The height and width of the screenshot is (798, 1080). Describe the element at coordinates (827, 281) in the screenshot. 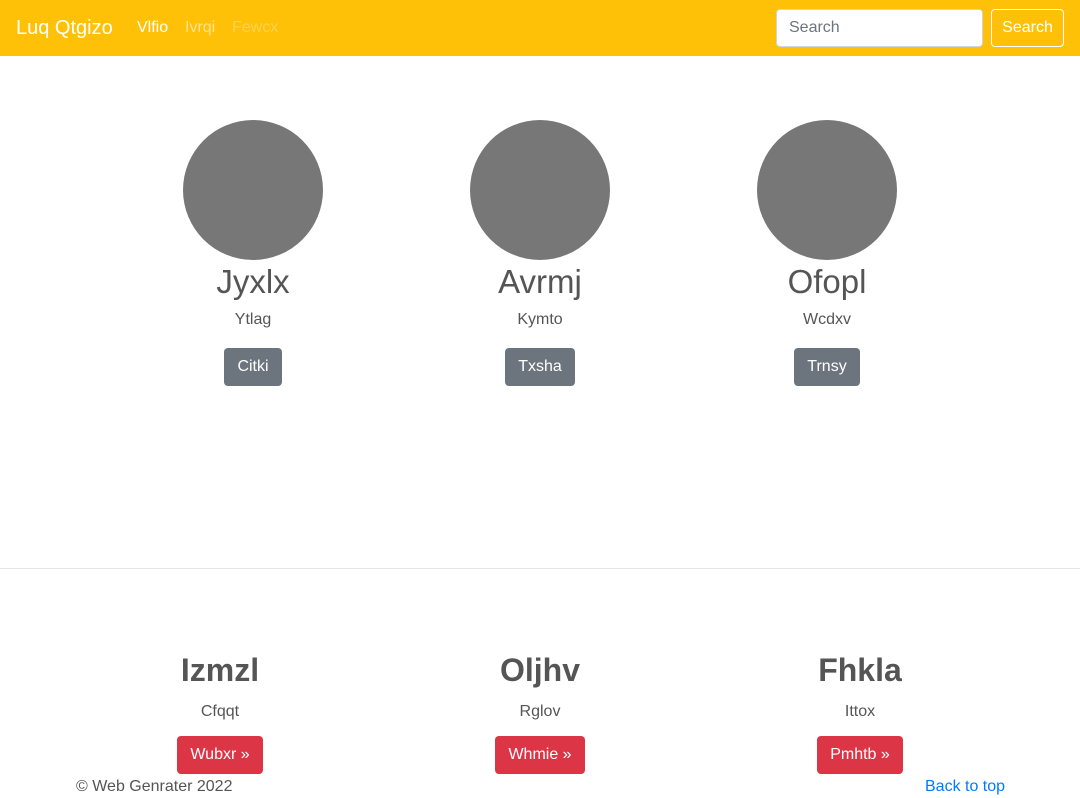

I see `profile-name: Ofopl` at that location.